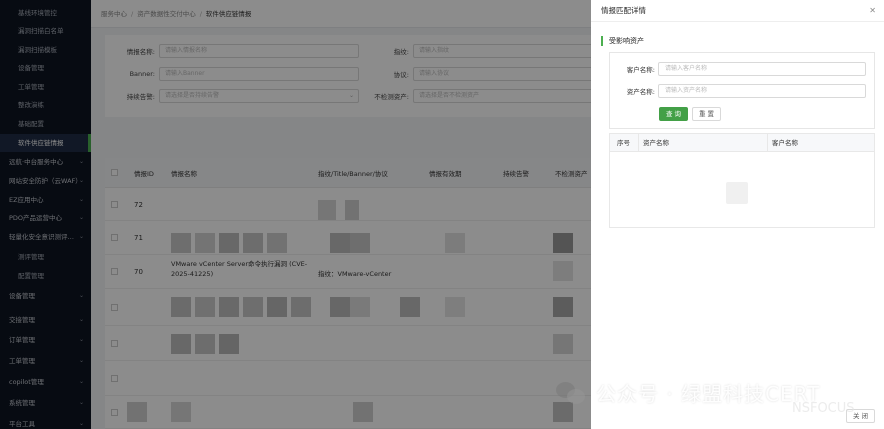  I want to click on watermark: 公众号 · 绿盟科技CERT, so click(688, 392).